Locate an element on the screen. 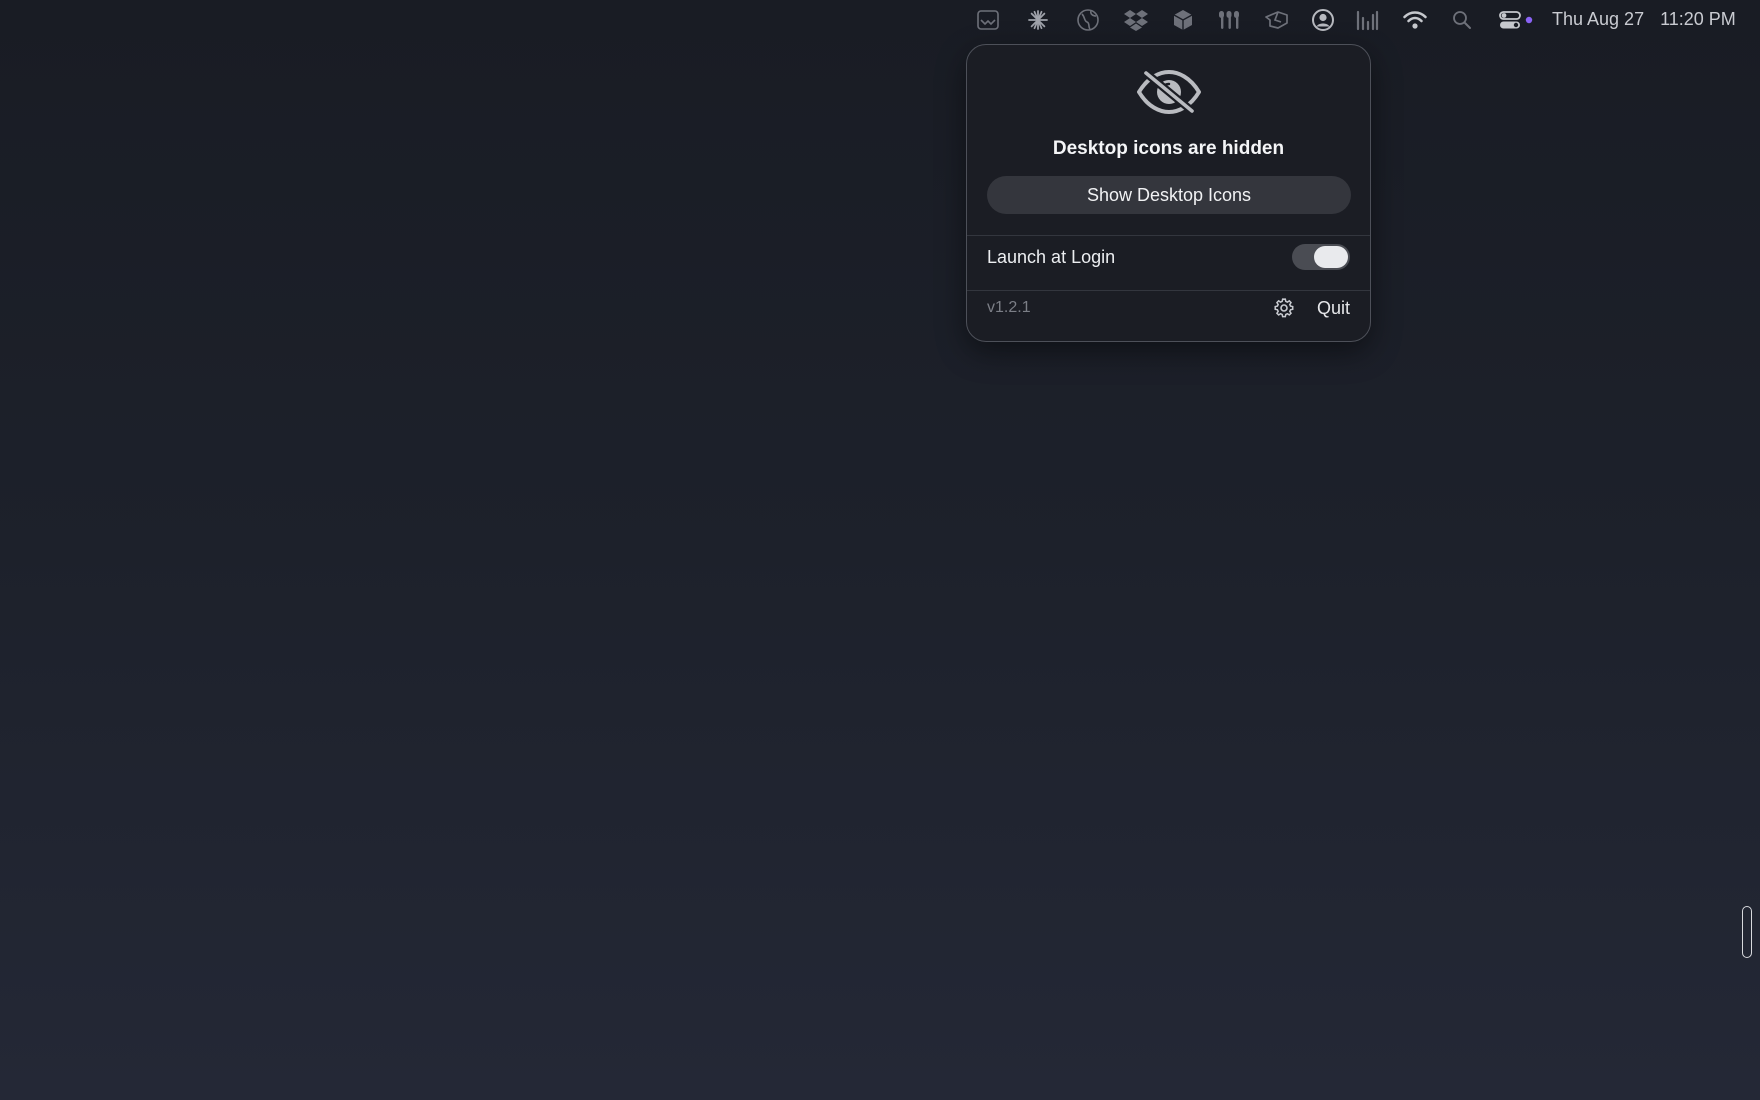 Image resolution: width=1760 pixels, height=1100 pixels. quit-button: Quit is located at coordinates (1333, 308).